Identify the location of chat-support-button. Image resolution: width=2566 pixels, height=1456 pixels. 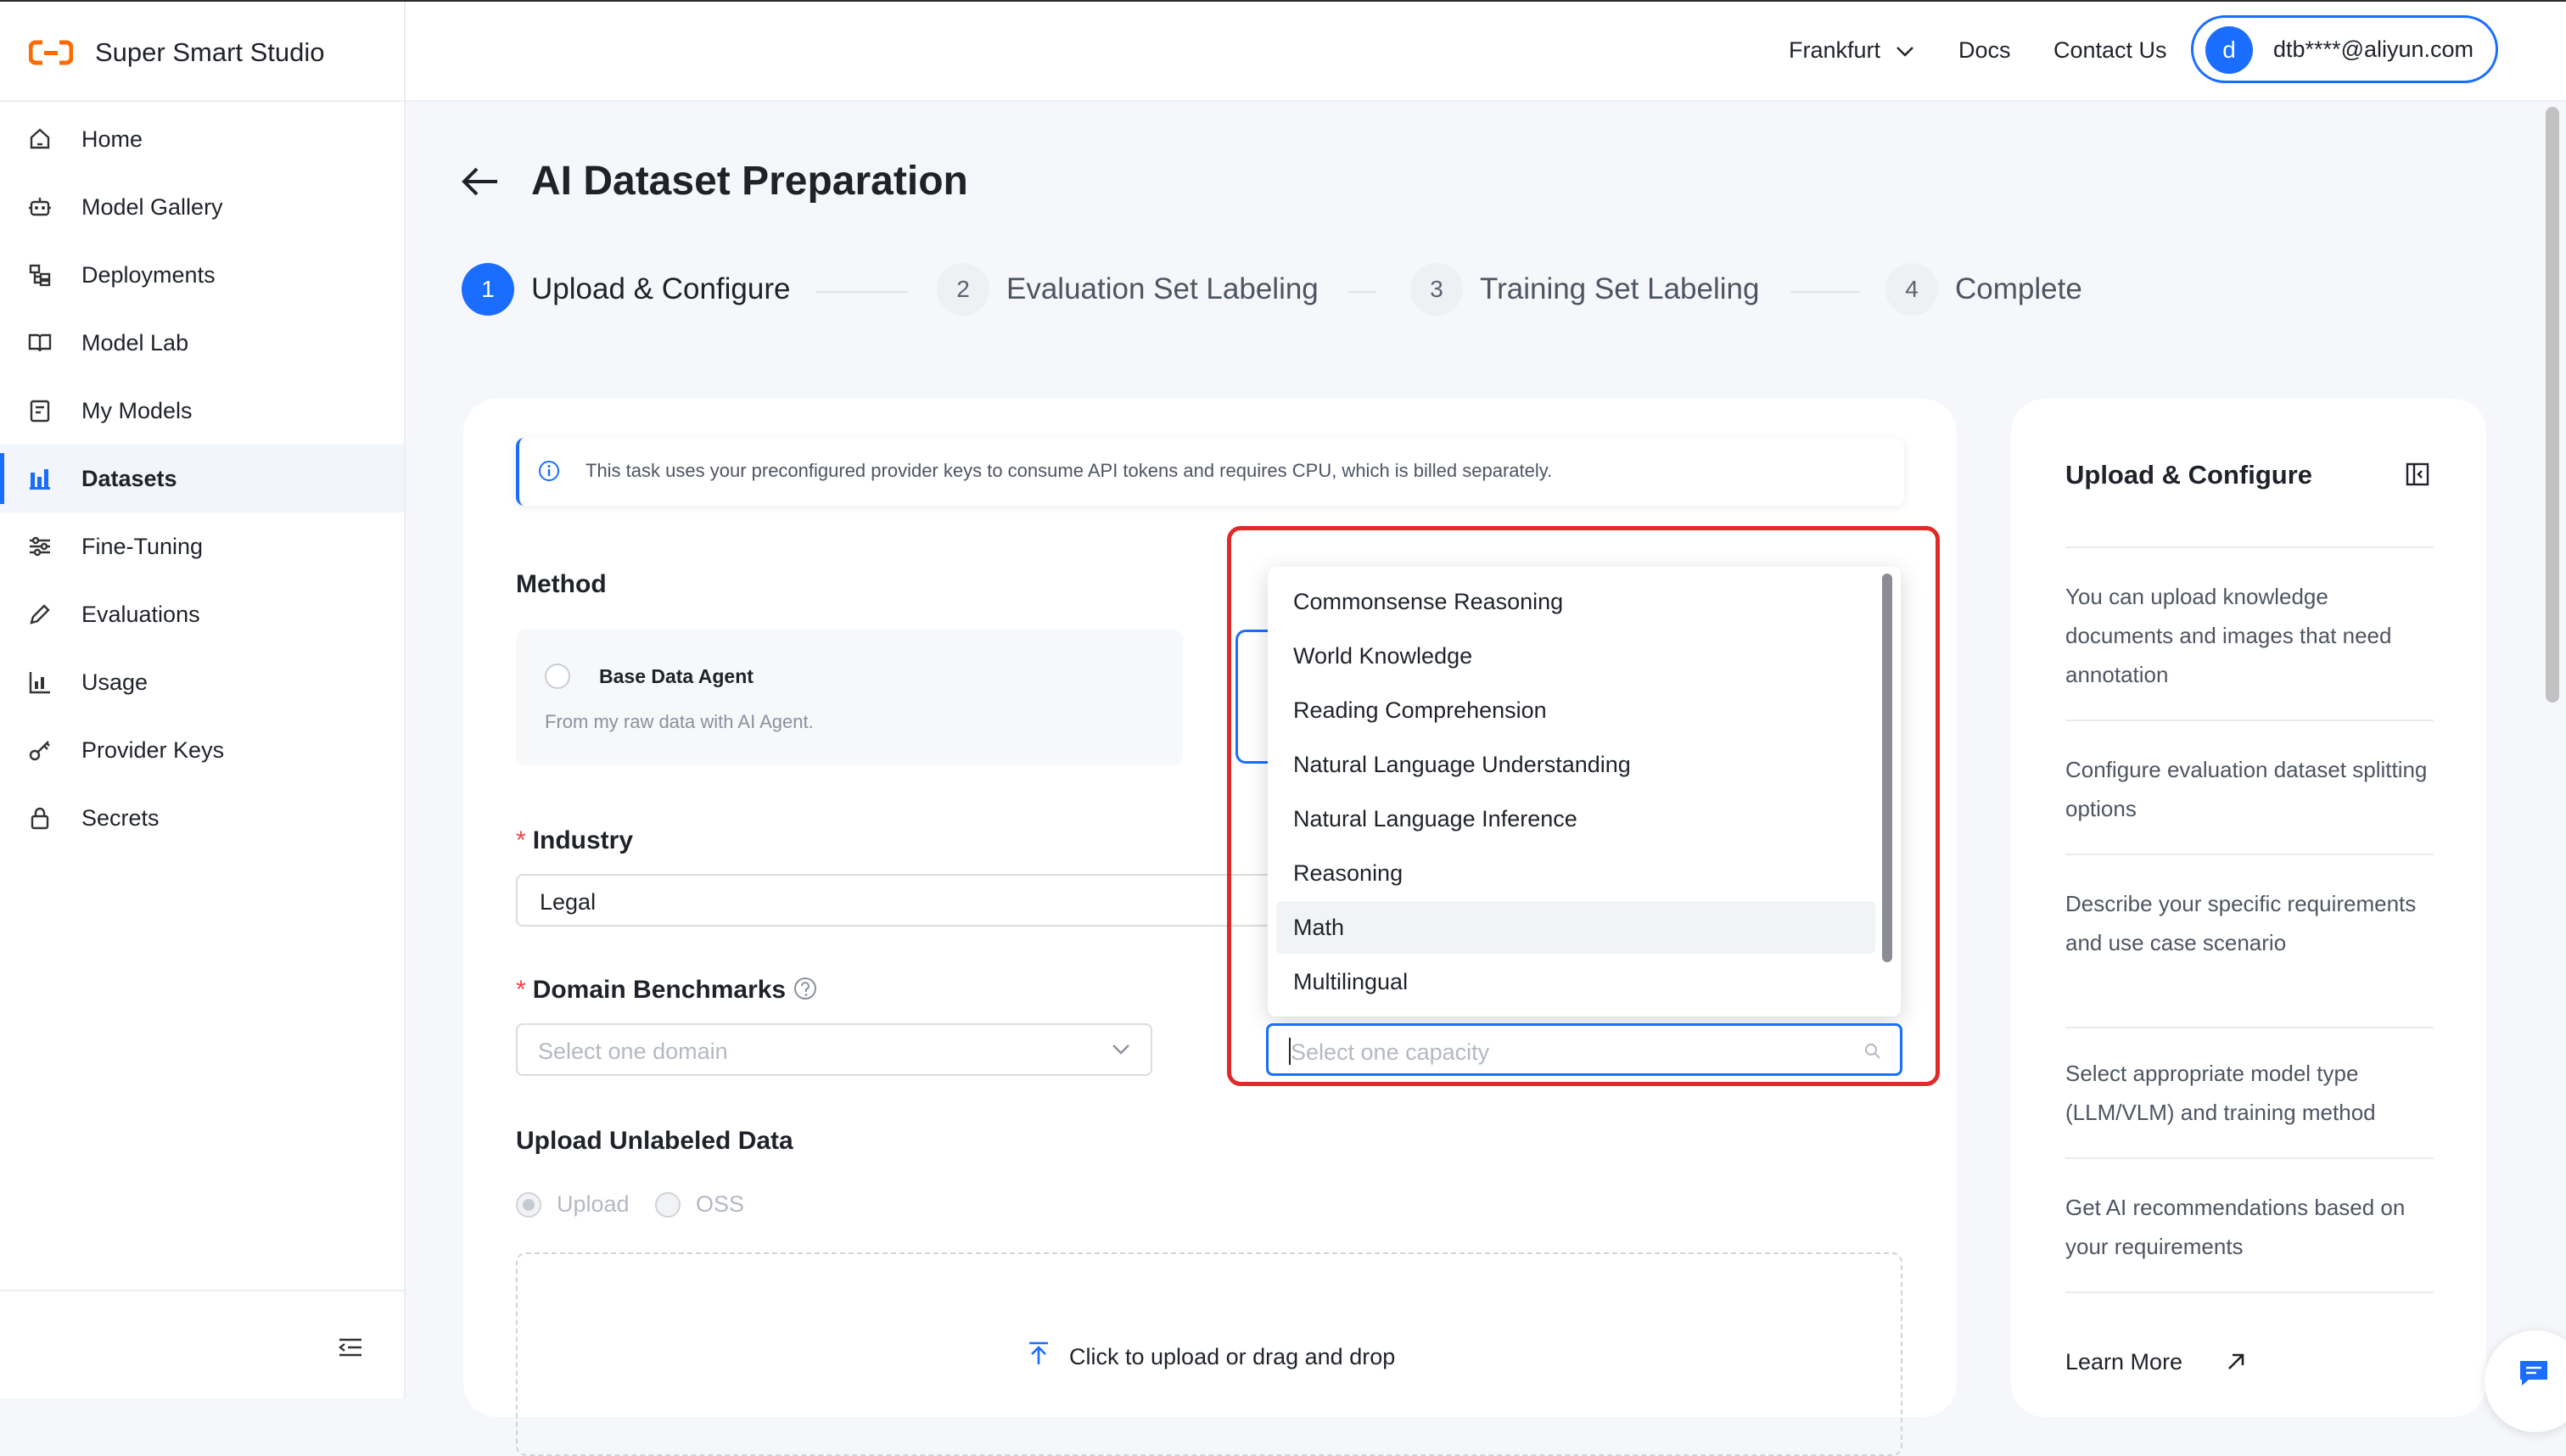
(2525, 1381).